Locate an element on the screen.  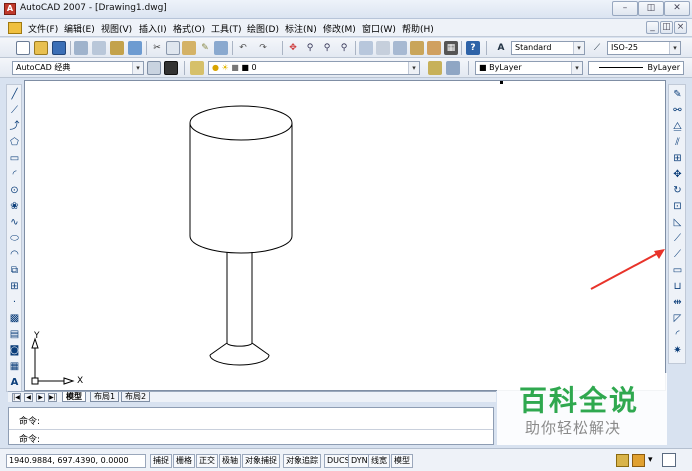
publish-icon is located at coordinates (117, 48).